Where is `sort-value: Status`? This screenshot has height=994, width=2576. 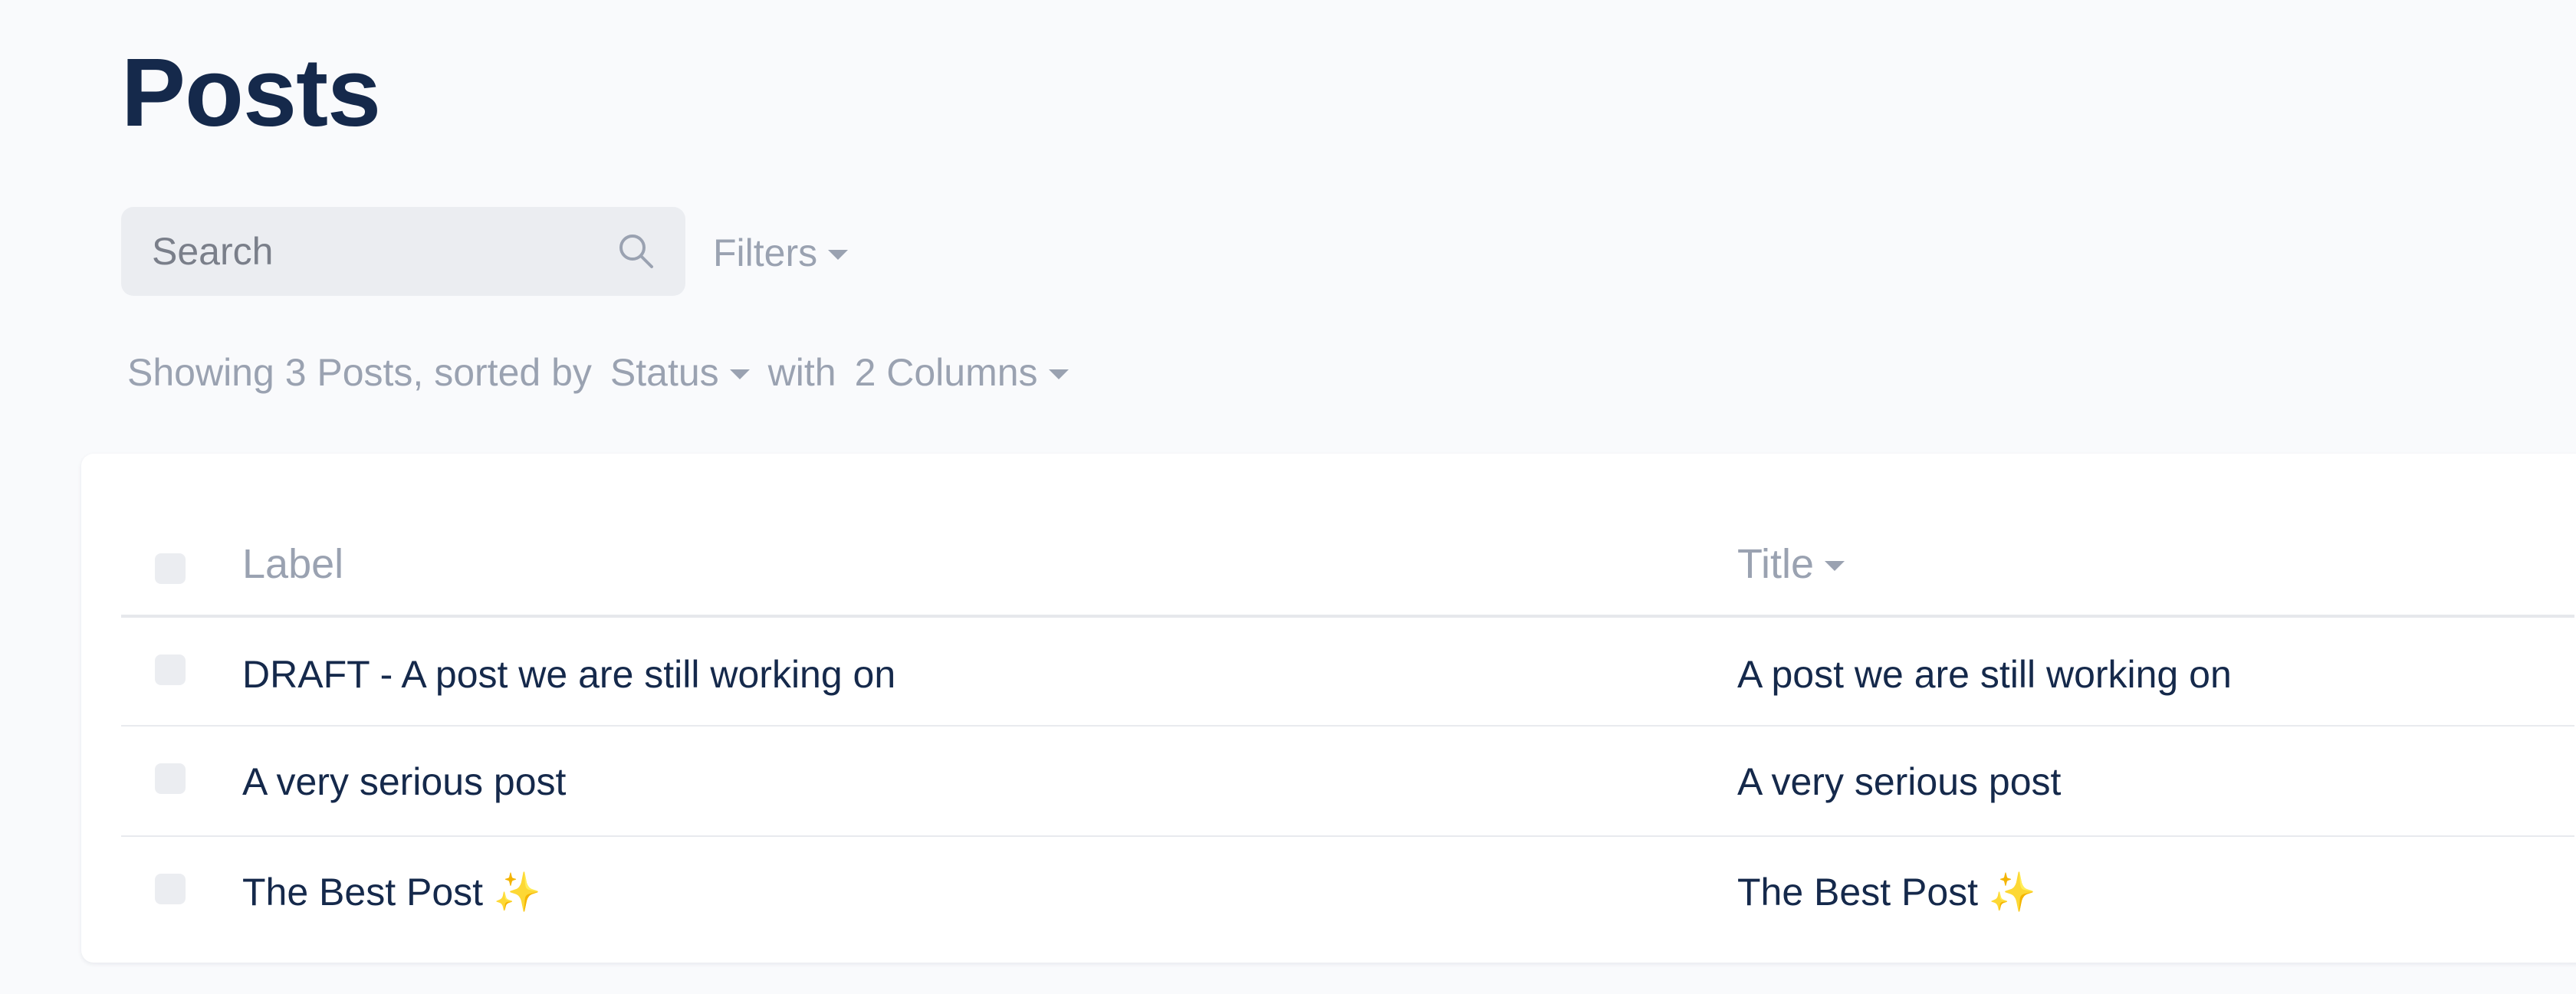
sort-value: Status is located at coordinates (664, 372).